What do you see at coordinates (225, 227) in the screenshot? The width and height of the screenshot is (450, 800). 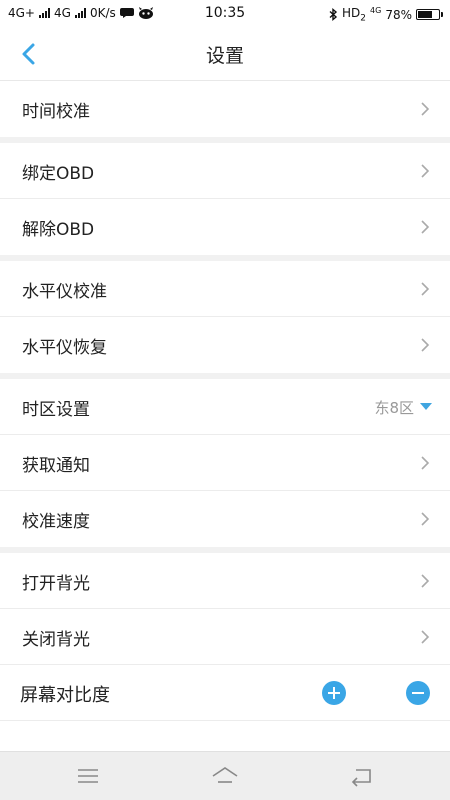 I see `row-unbind-obd: 解除OBD` at bounding box center [225, 227].